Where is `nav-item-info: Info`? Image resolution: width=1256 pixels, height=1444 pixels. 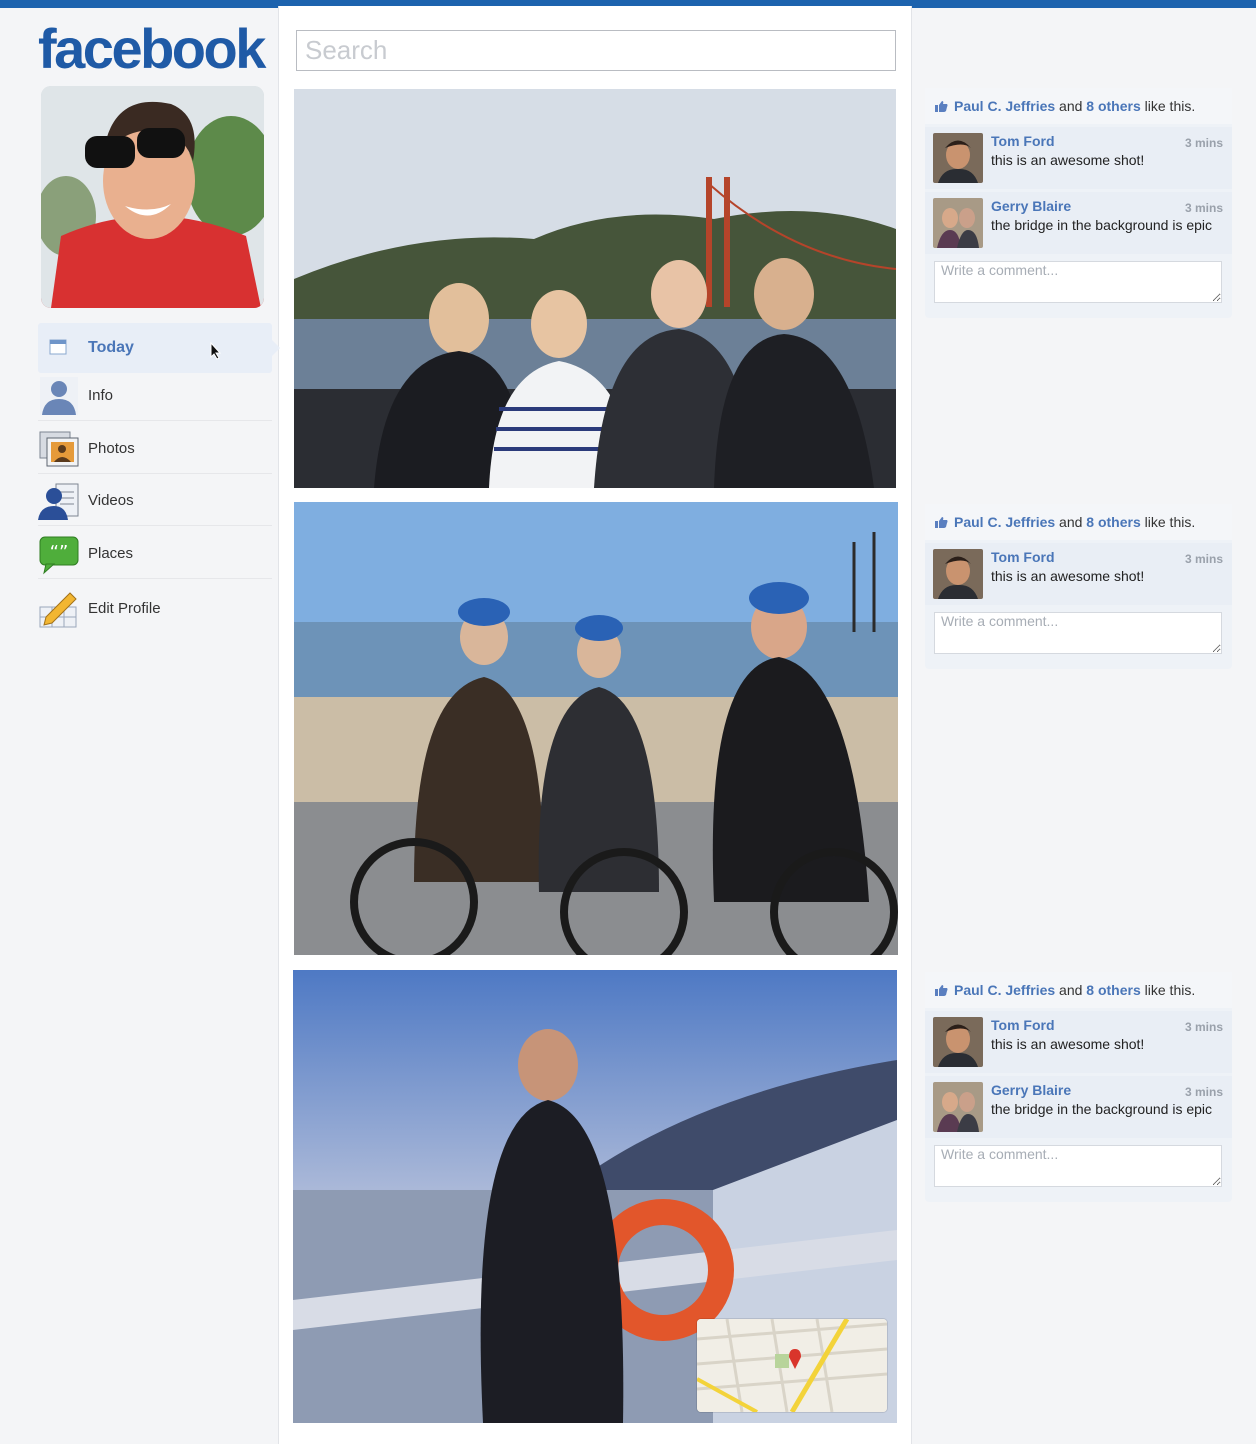 nav-item-info: Info is located at coordinates (155, 396).